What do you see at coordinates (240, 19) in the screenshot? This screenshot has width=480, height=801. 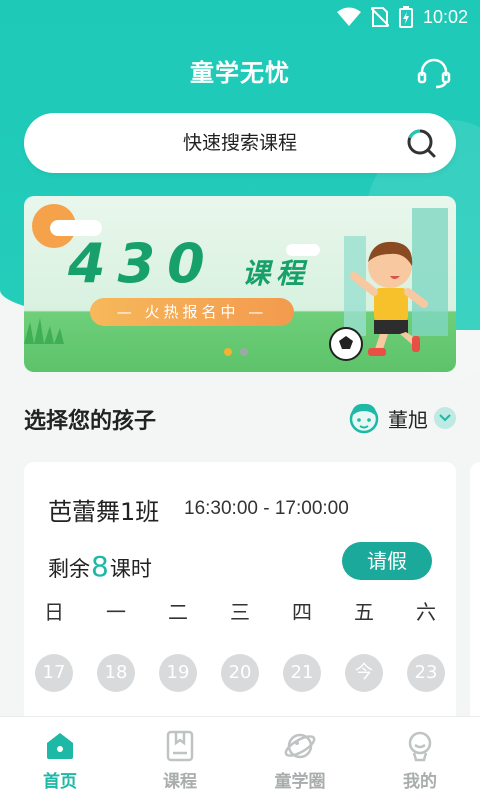 I see `status-bar: 10:02` at bounding box center [240, 19].